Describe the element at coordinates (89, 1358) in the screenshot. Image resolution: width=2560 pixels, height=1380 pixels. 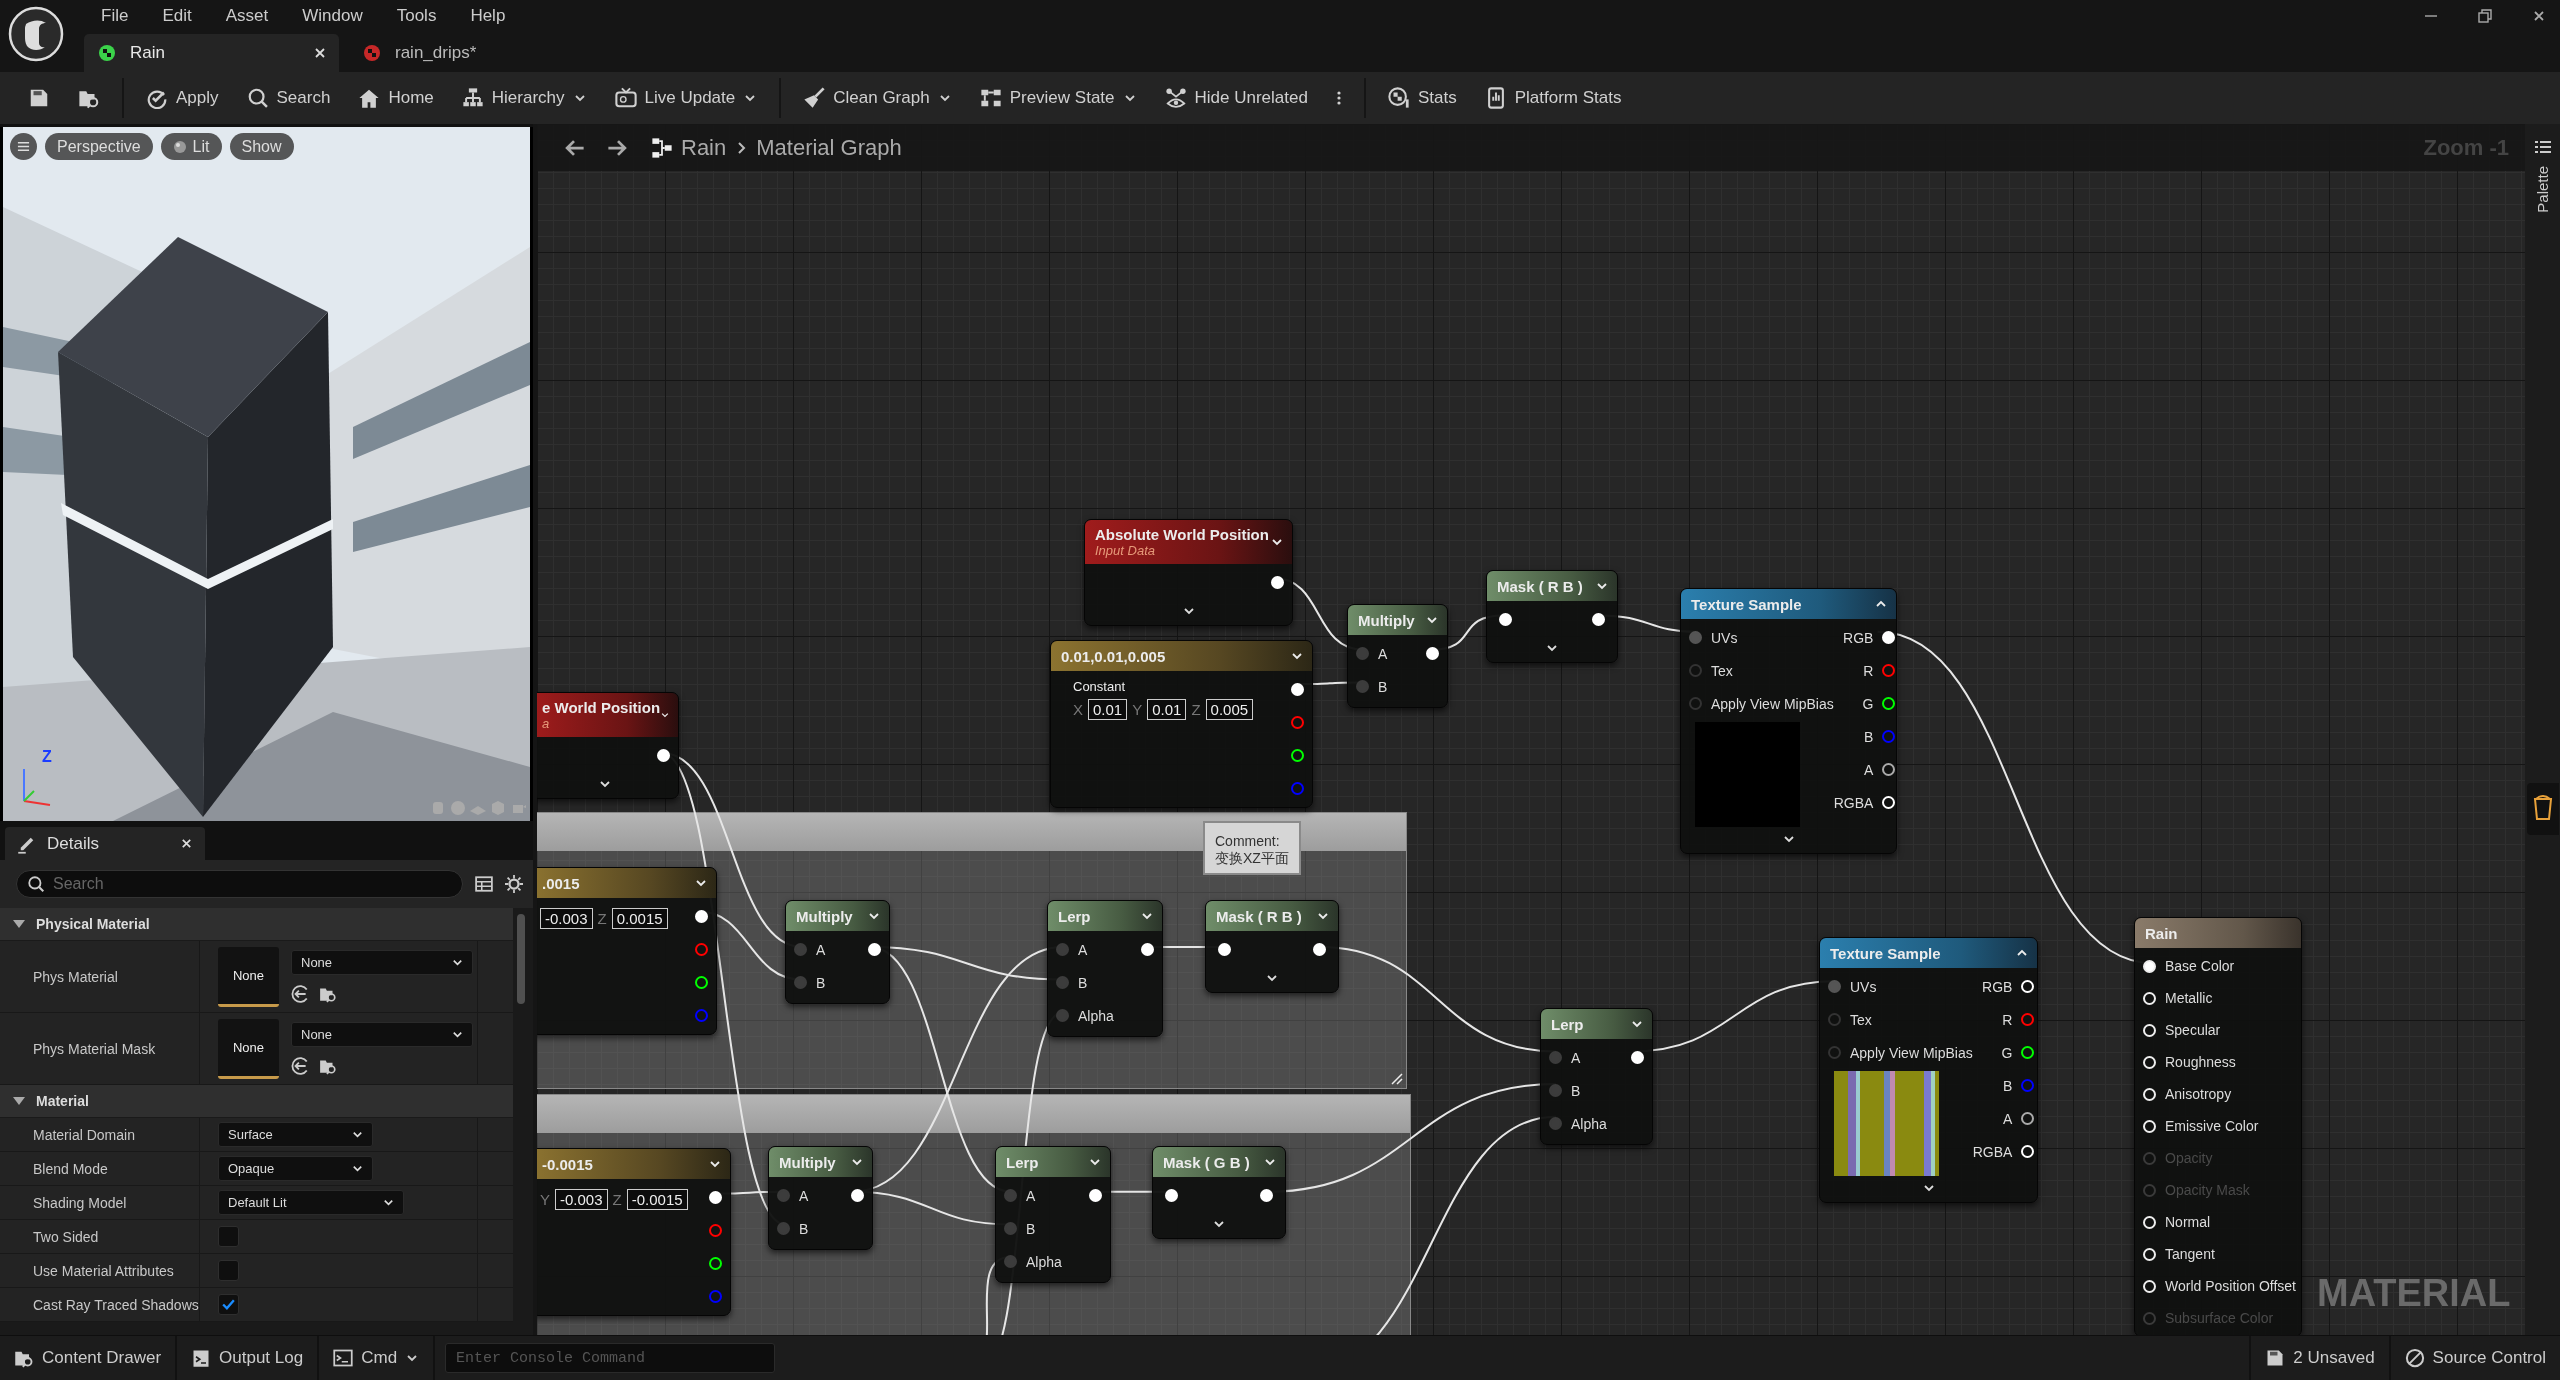
I see `statusbar-button: Content Drawer` at that location.